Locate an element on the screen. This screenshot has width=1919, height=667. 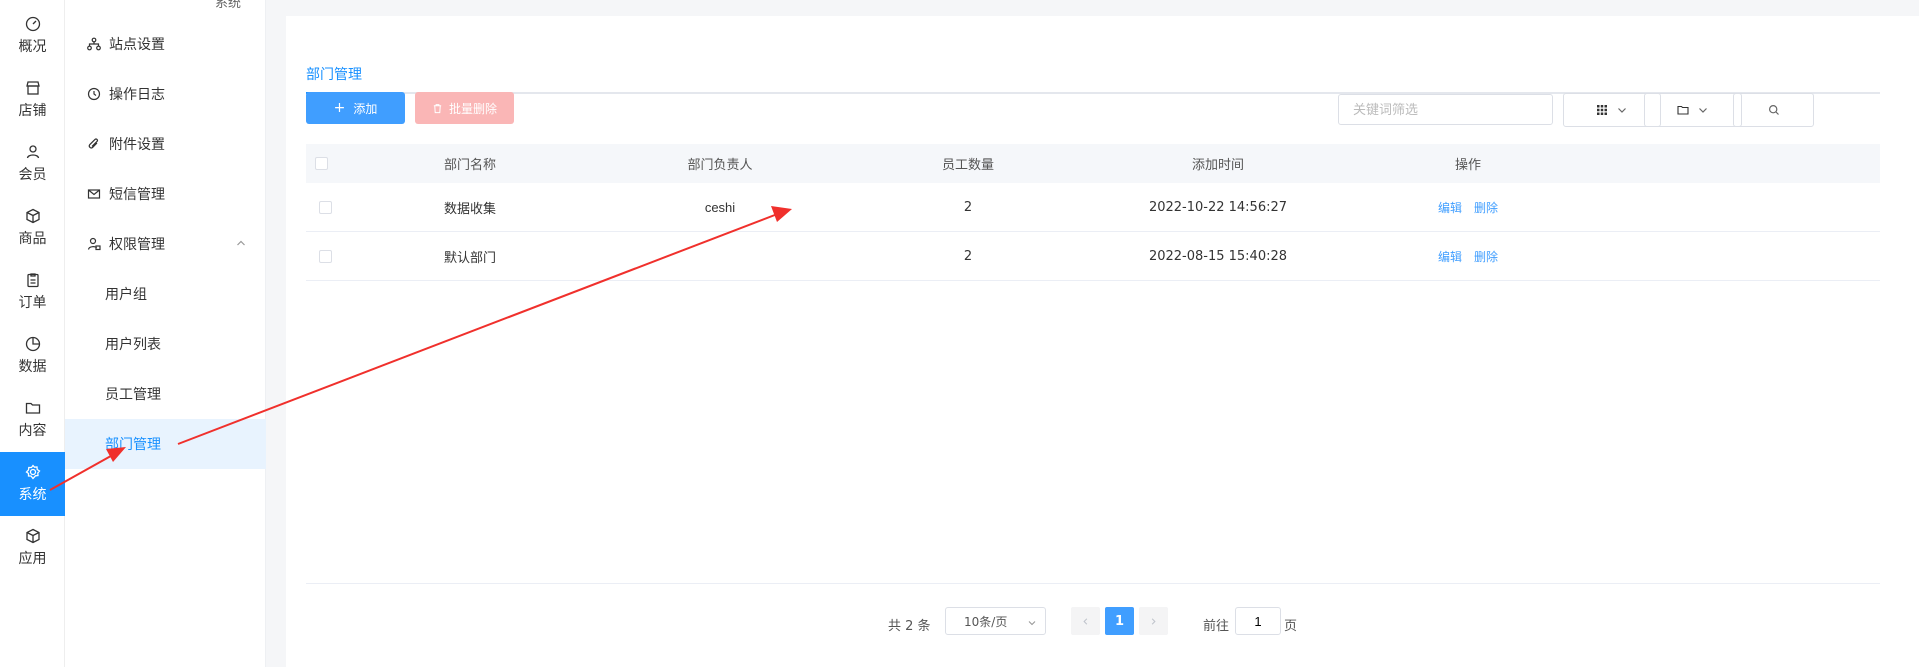
rail-label: 内容 is located at coordinates (32, 431).